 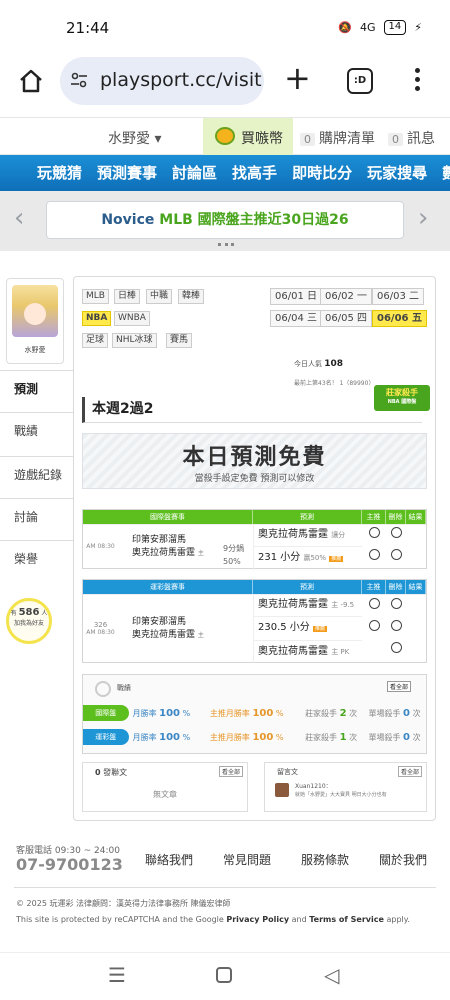 I want to click on record-title: 戰績, so click(x=124, y=688).